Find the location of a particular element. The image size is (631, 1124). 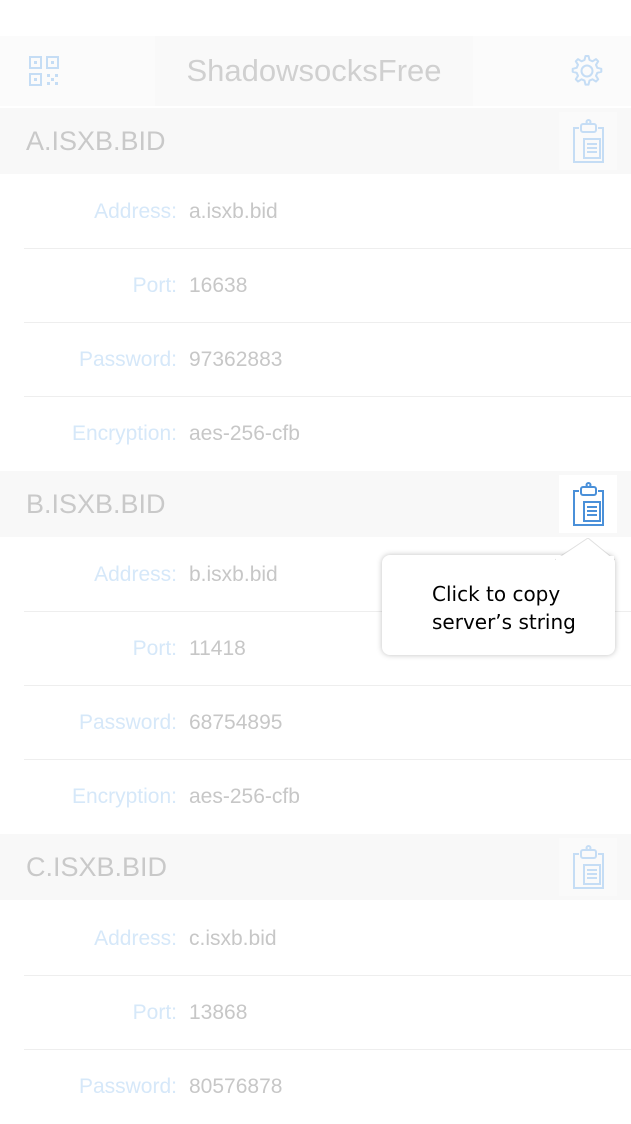

app-title: ShadowsocksFree is located at coordinates (314, 71).